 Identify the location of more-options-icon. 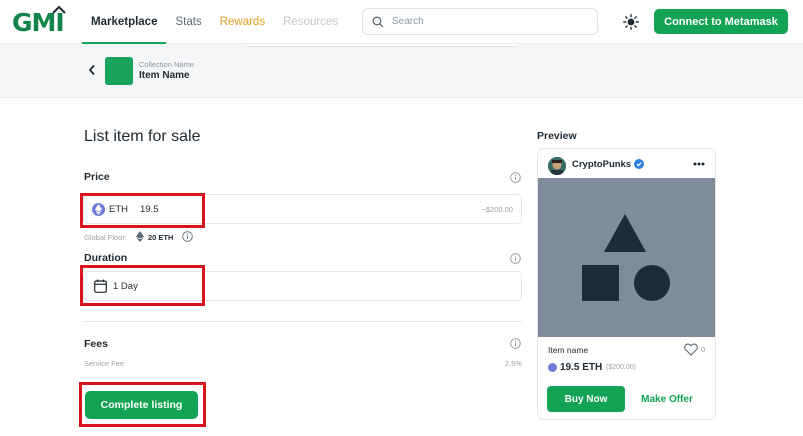
(699, 164).